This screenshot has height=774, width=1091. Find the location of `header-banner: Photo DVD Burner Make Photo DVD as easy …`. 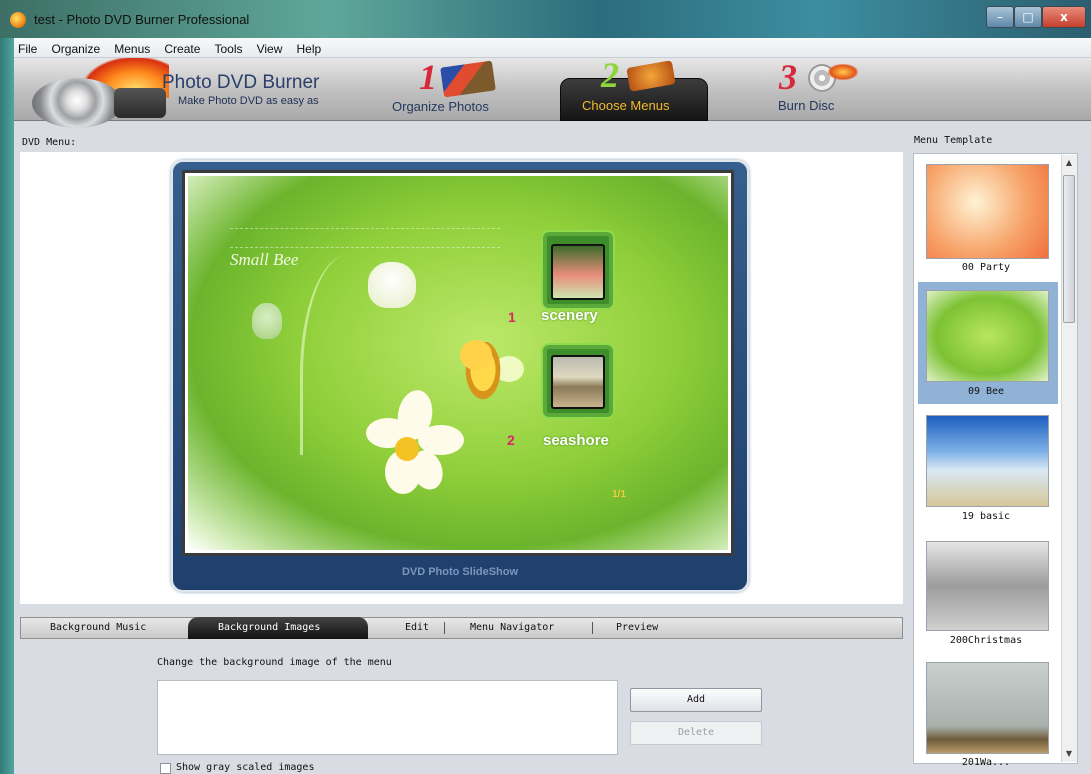

header-banner: Photo DVD Burner Make Photo DVD as easy … is located at coordinates (552, 91).